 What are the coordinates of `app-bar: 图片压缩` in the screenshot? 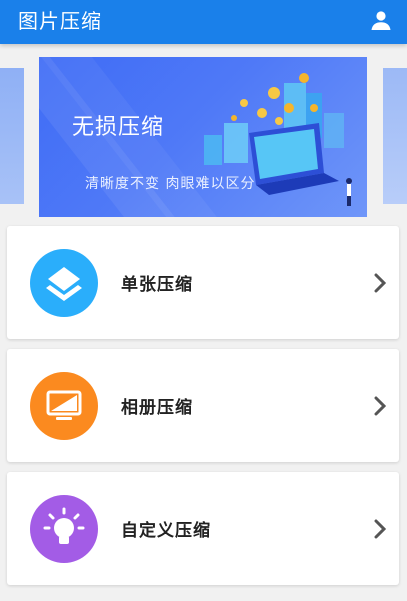 It's located at (203, 22).